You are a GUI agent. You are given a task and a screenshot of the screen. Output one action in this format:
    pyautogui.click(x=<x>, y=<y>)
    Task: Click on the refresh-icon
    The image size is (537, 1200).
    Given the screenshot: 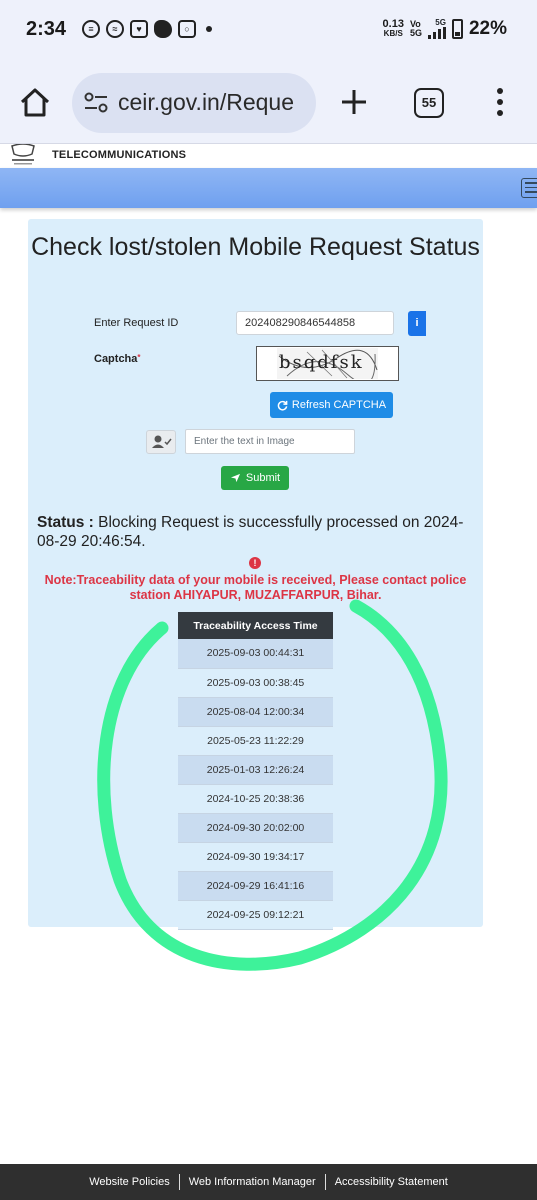 What is the action you would take?
    pyautogui.click(x=282, y=405)
    